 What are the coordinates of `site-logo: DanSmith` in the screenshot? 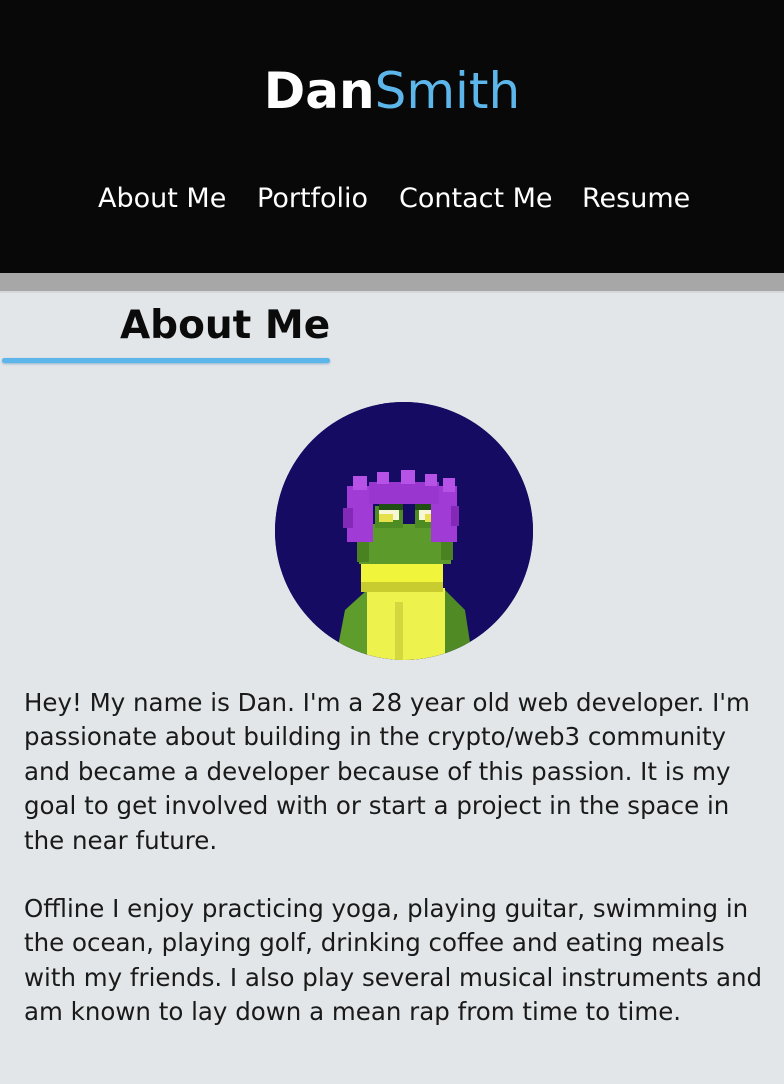 It's located at (392, 91).